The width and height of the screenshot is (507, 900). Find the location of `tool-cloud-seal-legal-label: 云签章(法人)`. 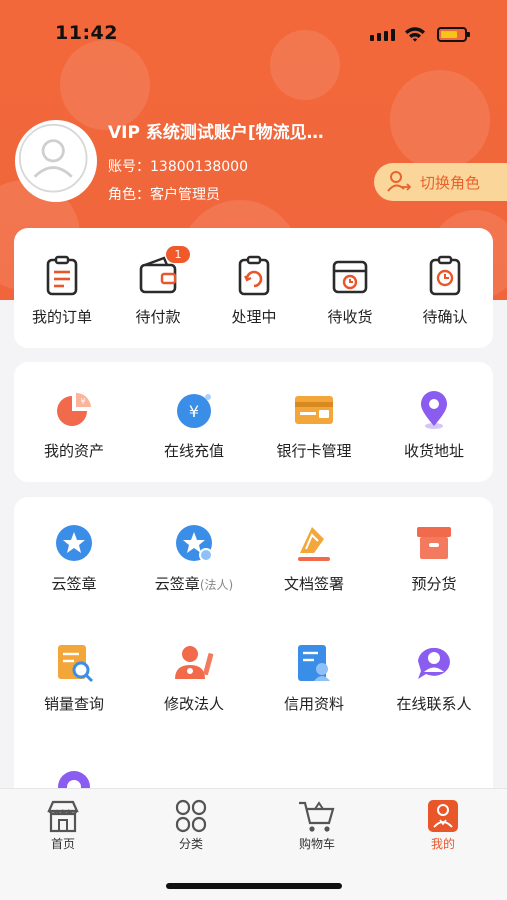

tool-cloud-seal-legal-label: 云签章(法人) is located at coordinates (194, 583).